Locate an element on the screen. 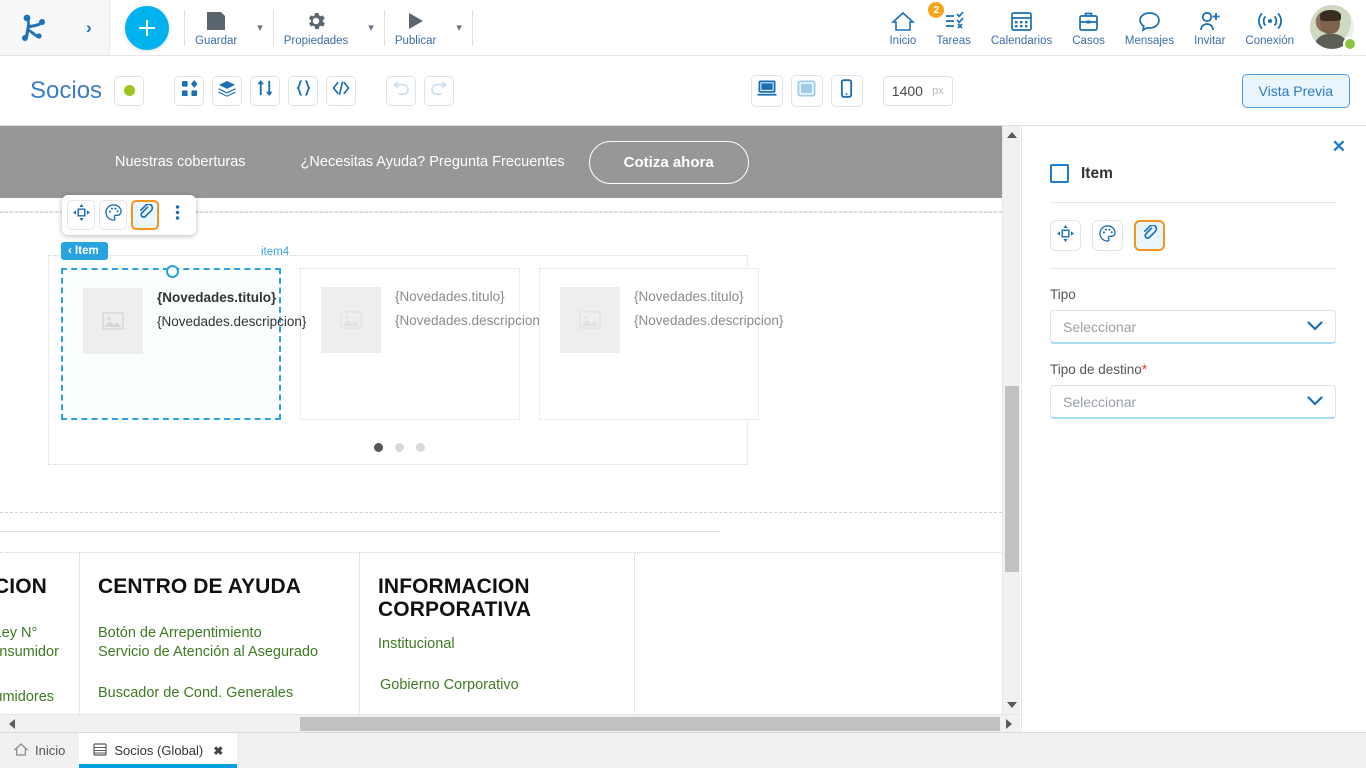 The height and width of the screenshot is (768, 1366). undo-icon is located at coordinates (401, 90).